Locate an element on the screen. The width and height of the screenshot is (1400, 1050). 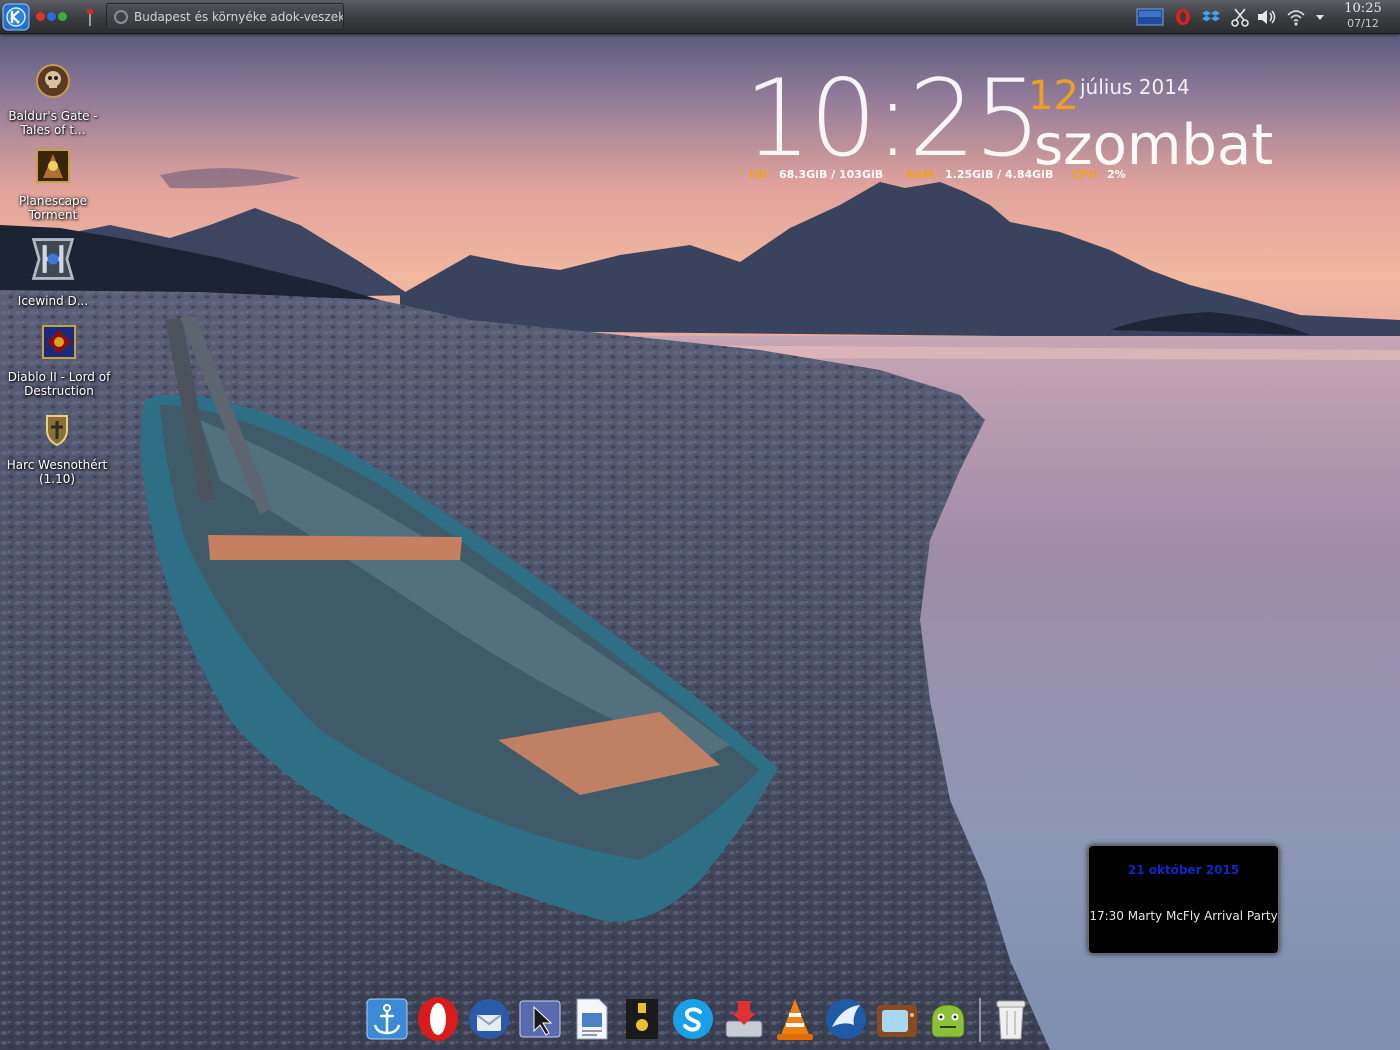
dock-browser is located at coordinates (846, 1019).